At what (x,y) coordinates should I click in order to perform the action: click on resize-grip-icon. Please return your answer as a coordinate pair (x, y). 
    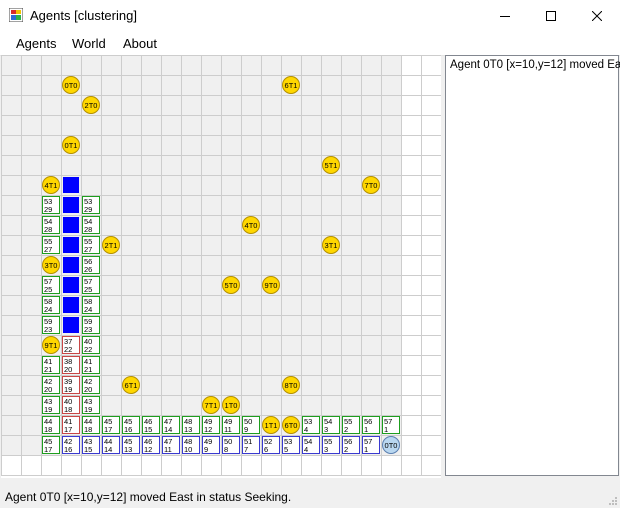
    Looking at the image, I should click on (613, 501).